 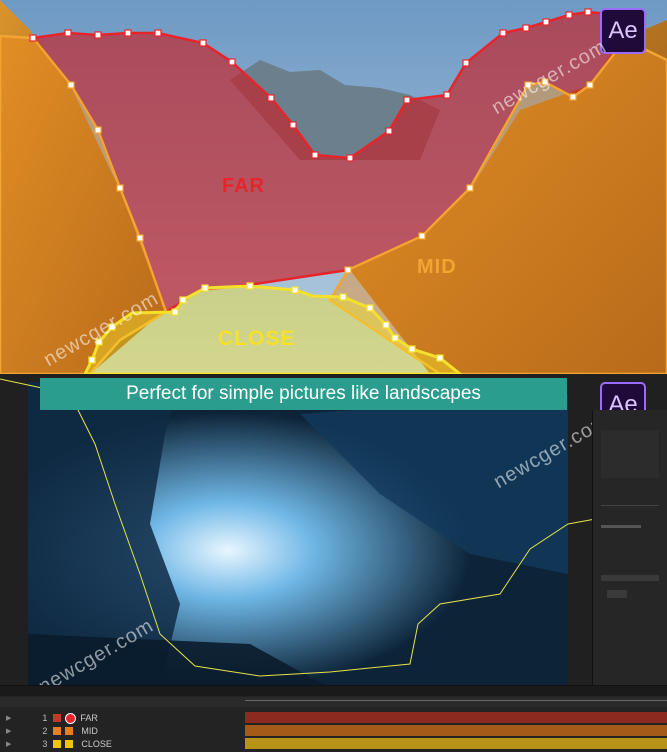 I want to click on panel-divider, so click(x=630, y=505).